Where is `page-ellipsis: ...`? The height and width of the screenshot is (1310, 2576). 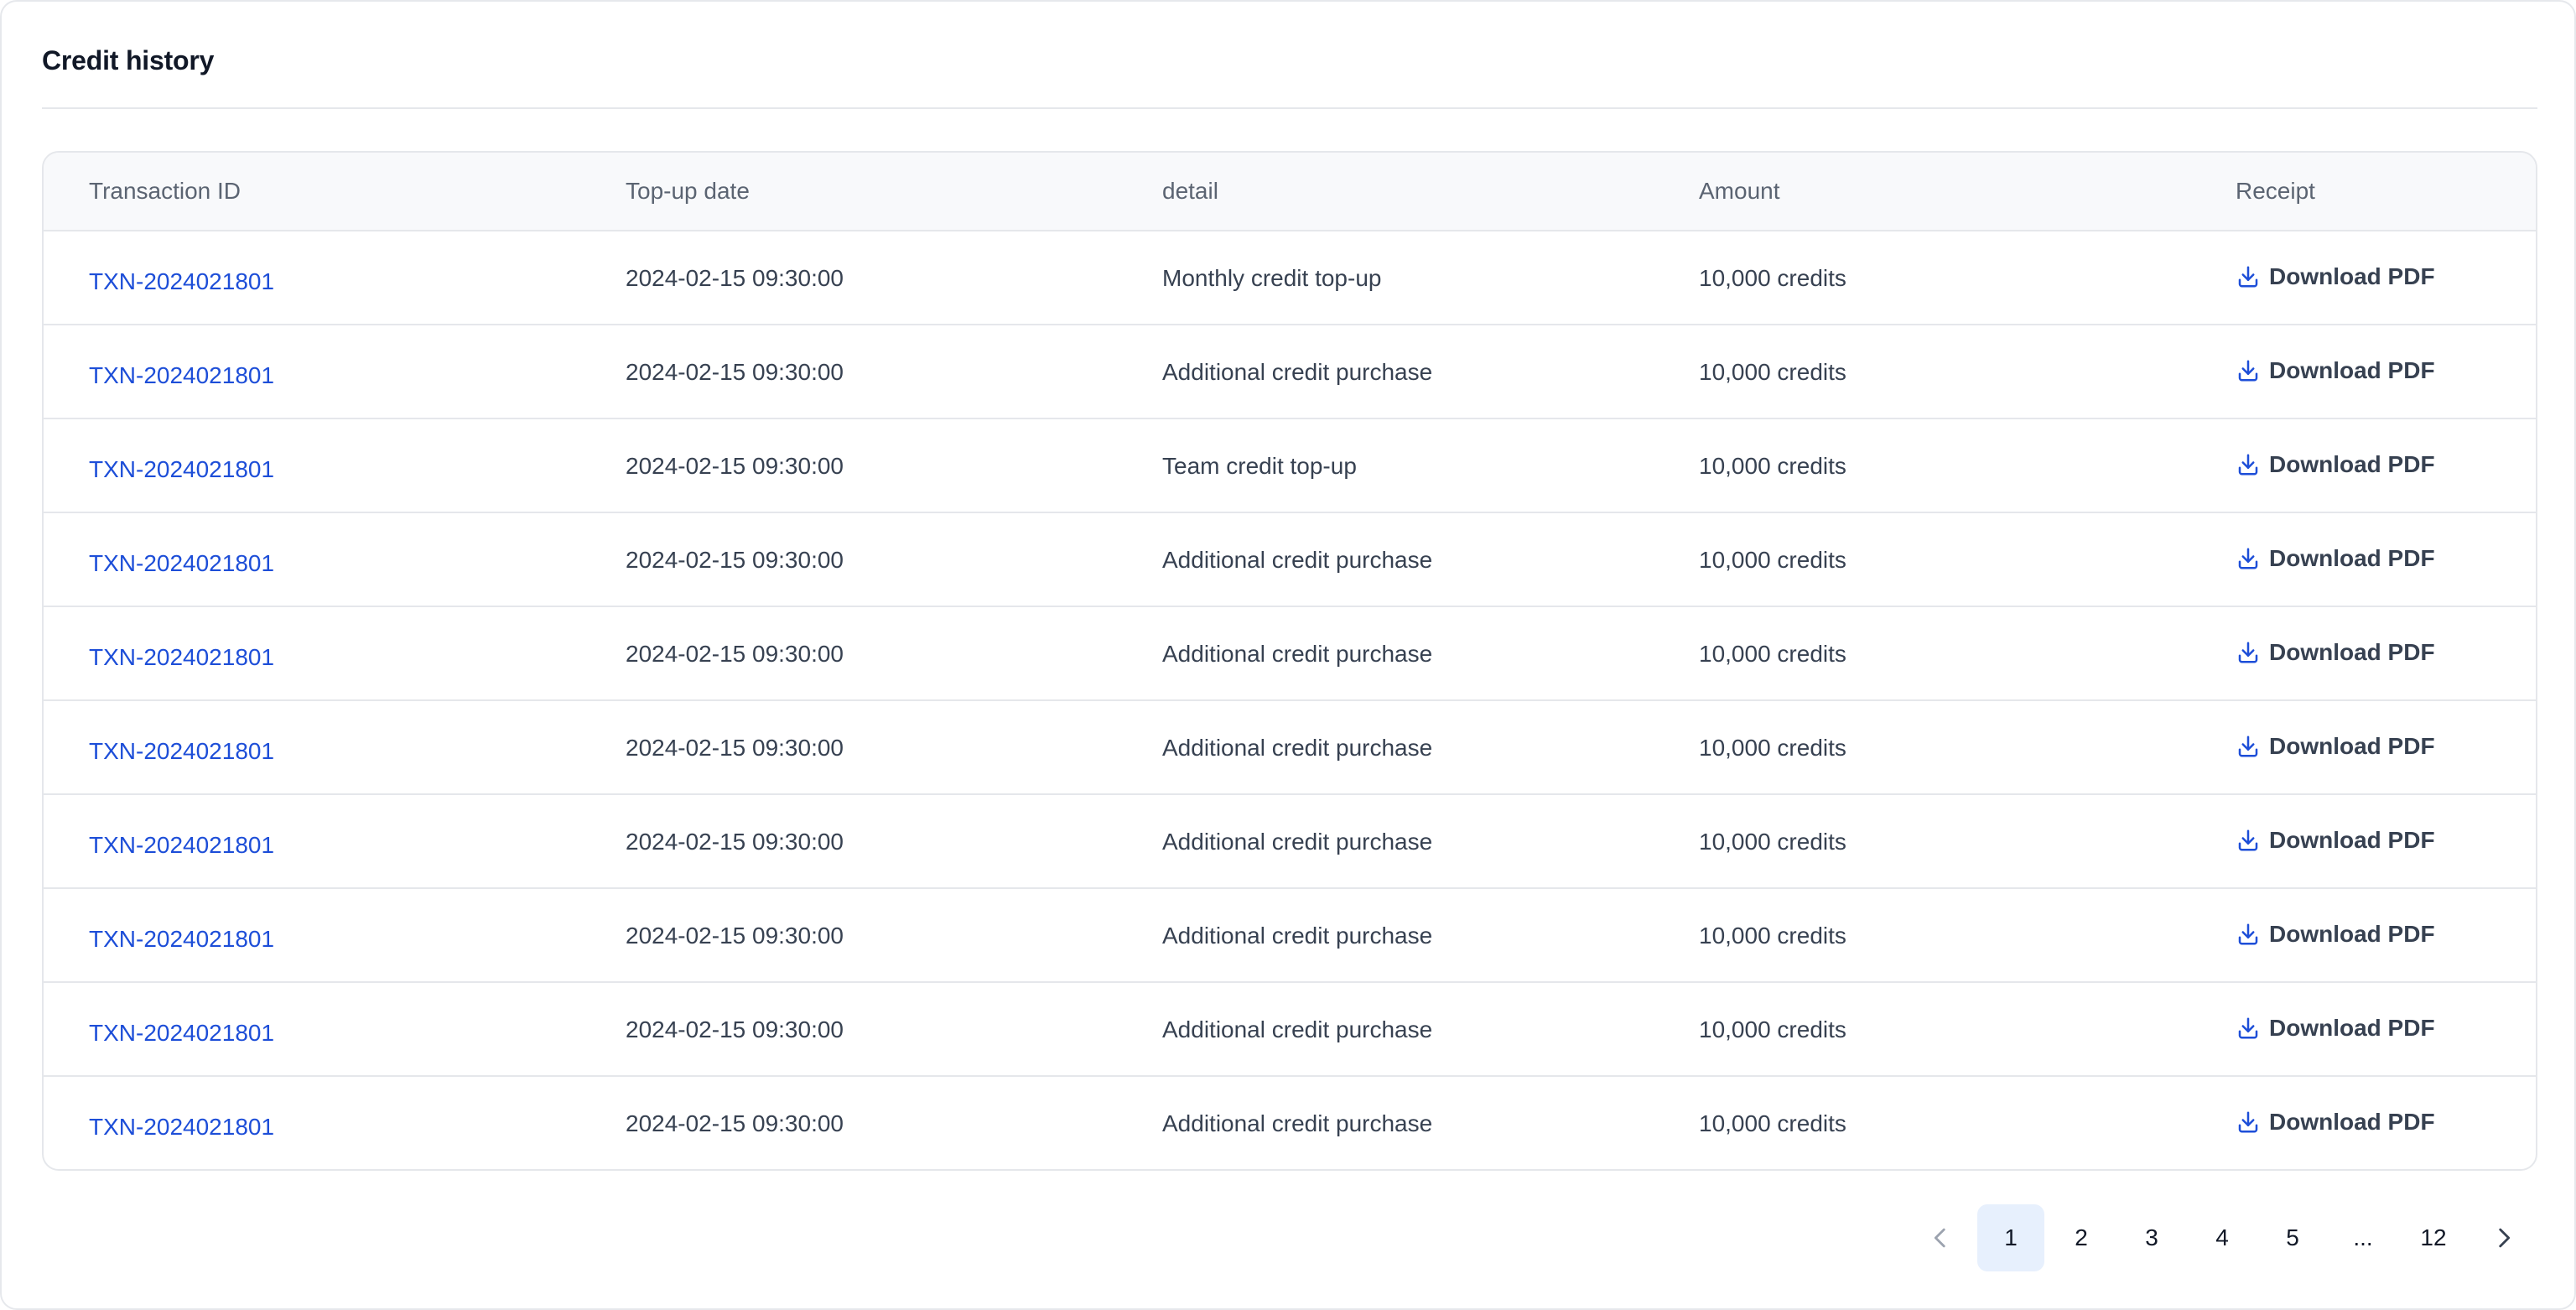
page-ellipsis: ... is located at coordinates (2363, 1237).